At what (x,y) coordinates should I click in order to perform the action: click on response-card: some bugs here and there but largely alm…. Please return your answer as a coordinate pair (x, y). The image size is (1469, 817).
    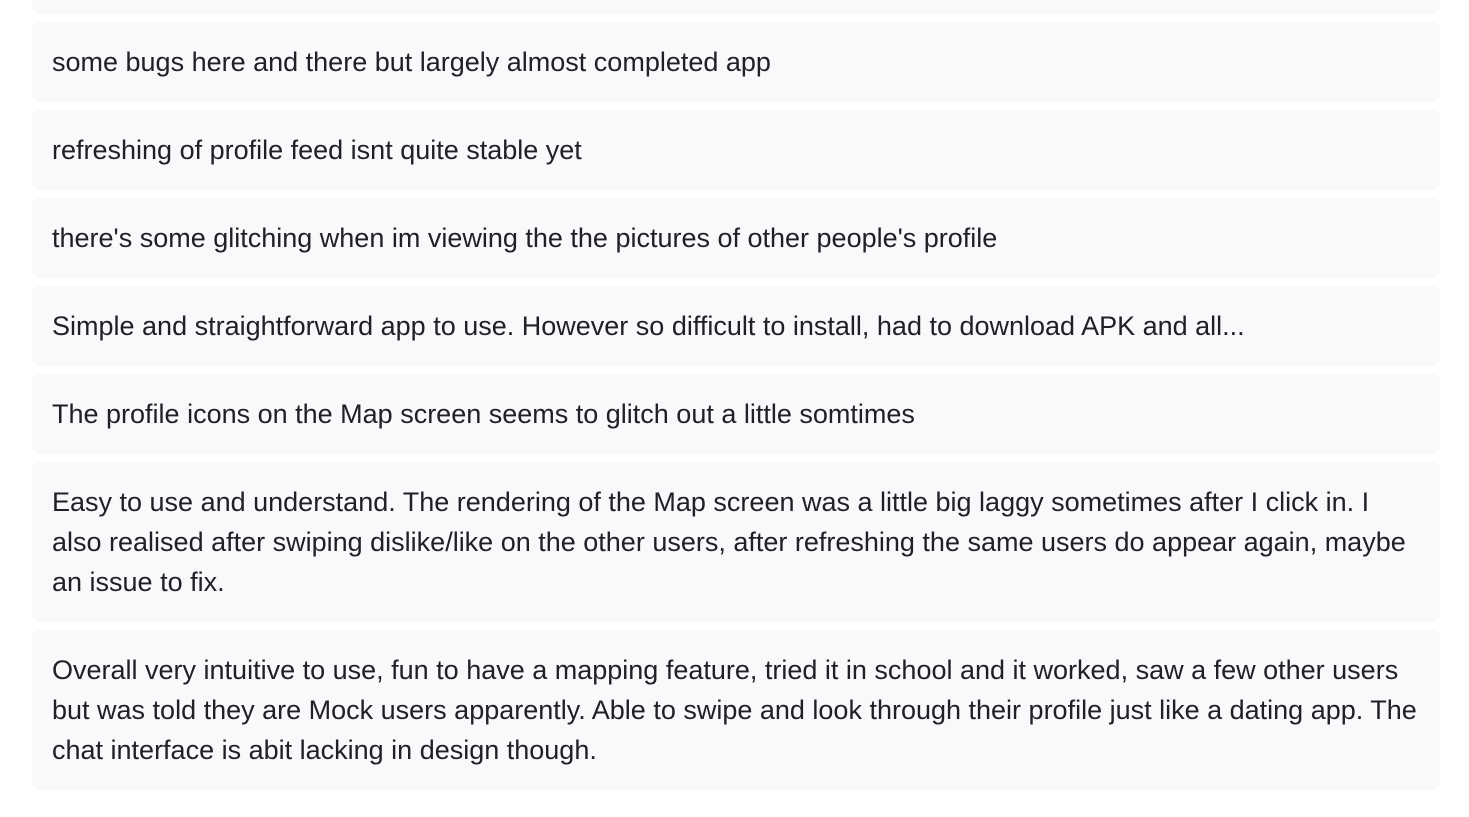
    Looking at the image, I should click on (736, 62).